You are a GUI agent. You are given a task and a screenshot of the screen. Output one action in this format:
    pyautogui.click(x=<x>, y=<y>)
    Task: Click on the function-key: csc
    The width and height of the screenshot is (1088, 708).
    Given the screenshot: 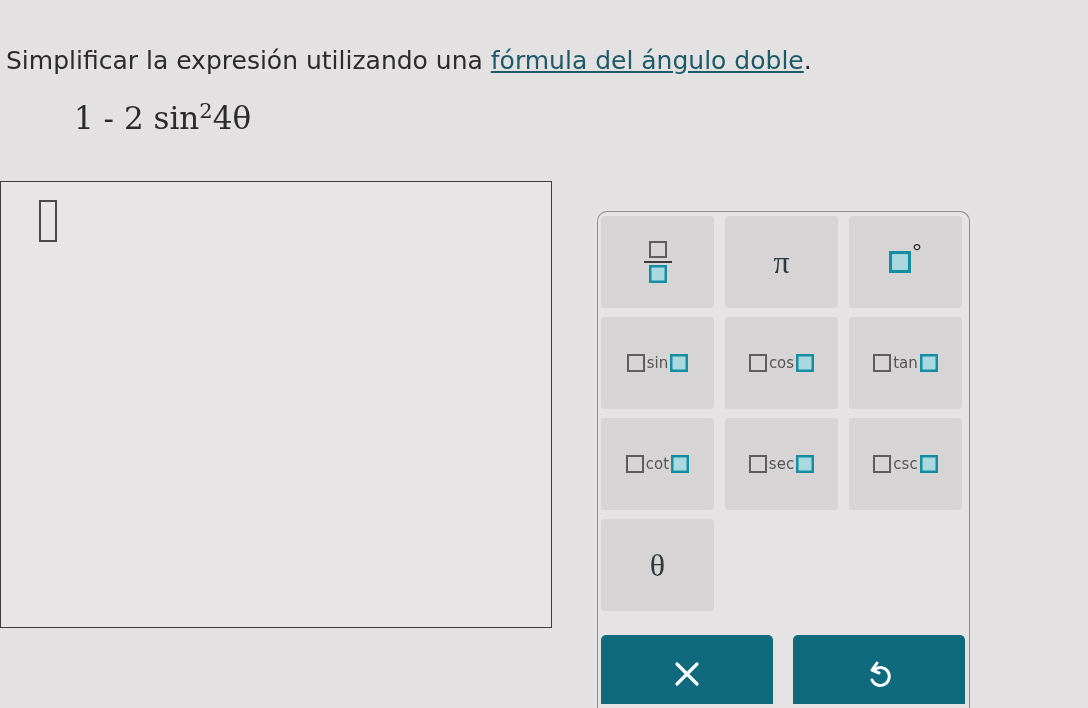 What is the action you would take?
    pyautogui.click(x=905, y=464)
    